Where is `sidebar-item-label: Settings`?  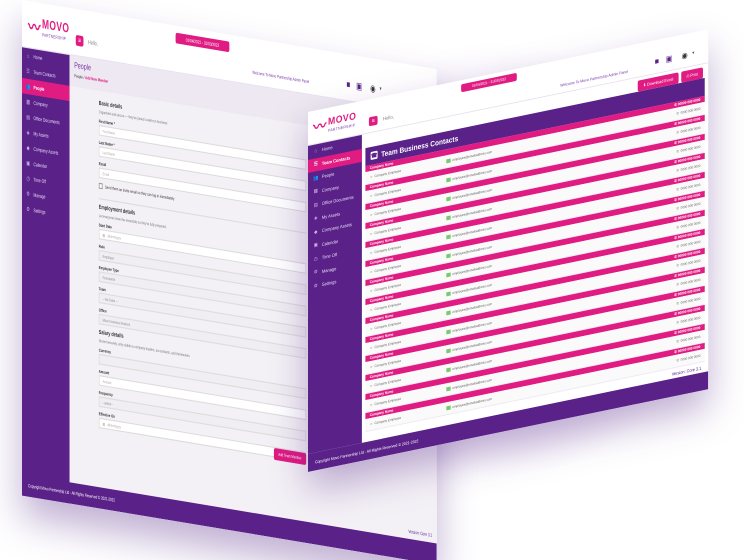 sidebar-item-label: Settings is located at coordinates (39, 211).